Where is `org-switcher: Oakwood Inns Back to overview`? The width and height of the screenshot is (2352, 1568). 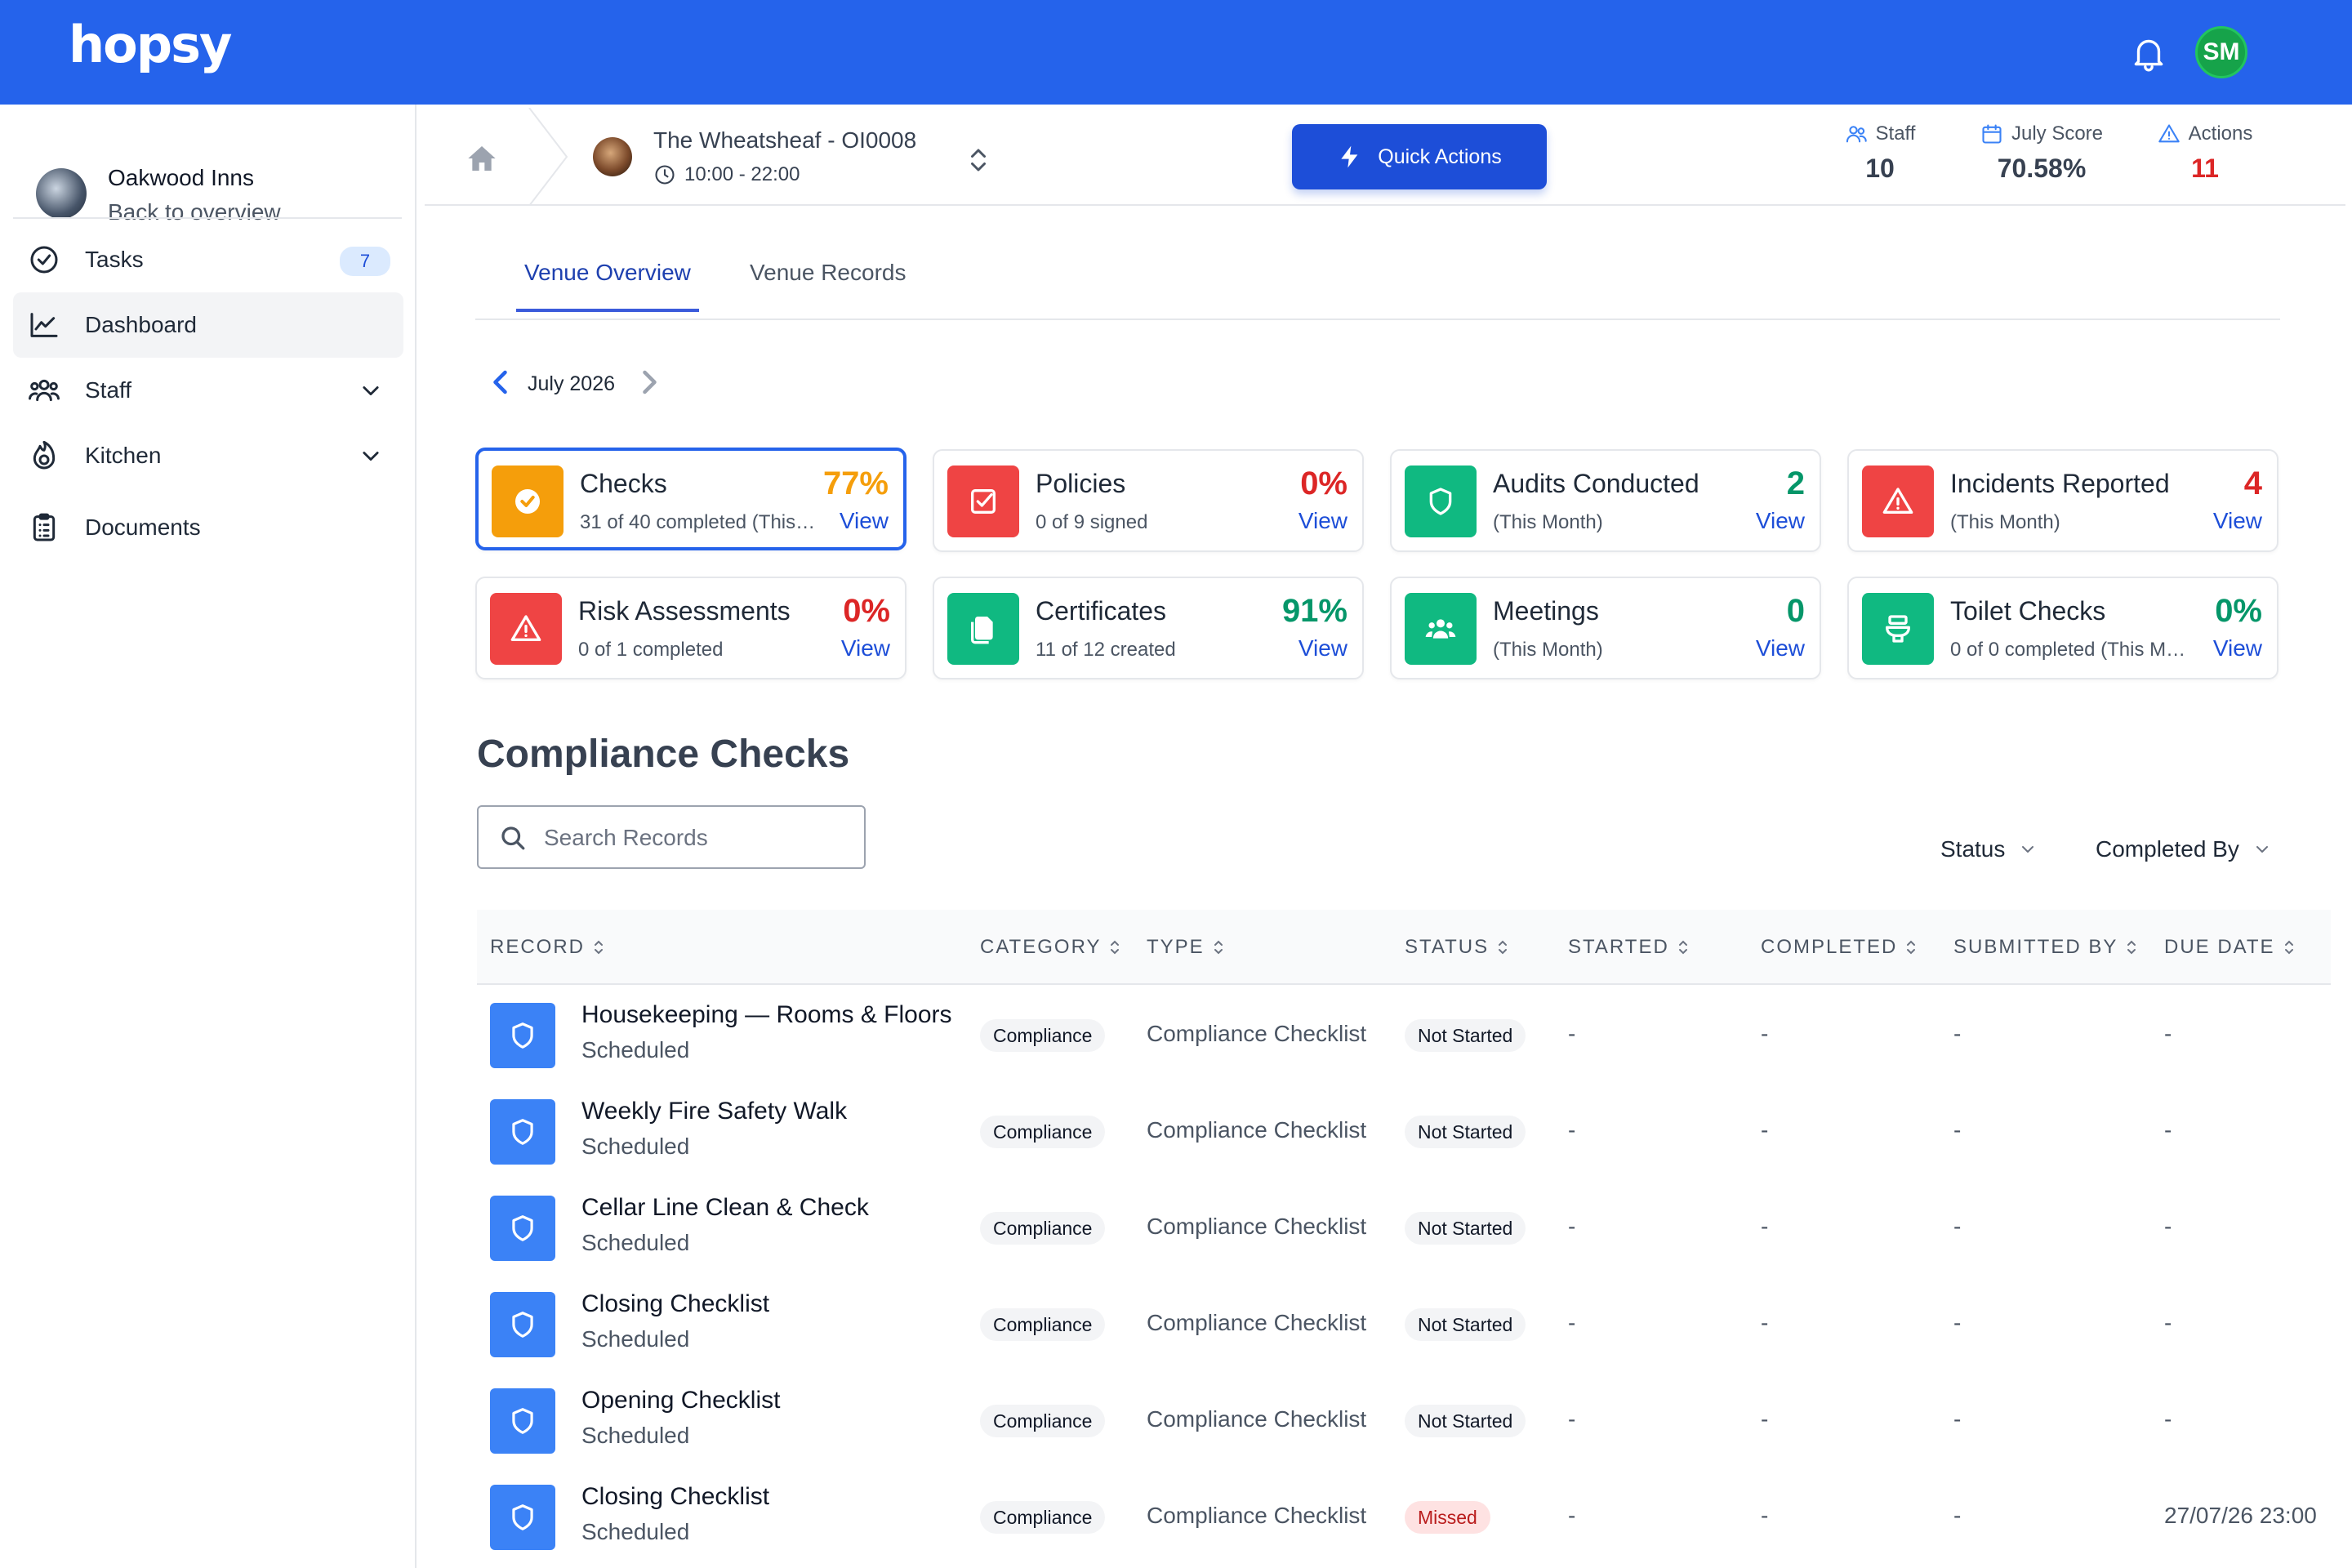
org-switcher: Oakwood Inns Back to overview is located at coordinates (216, 181).